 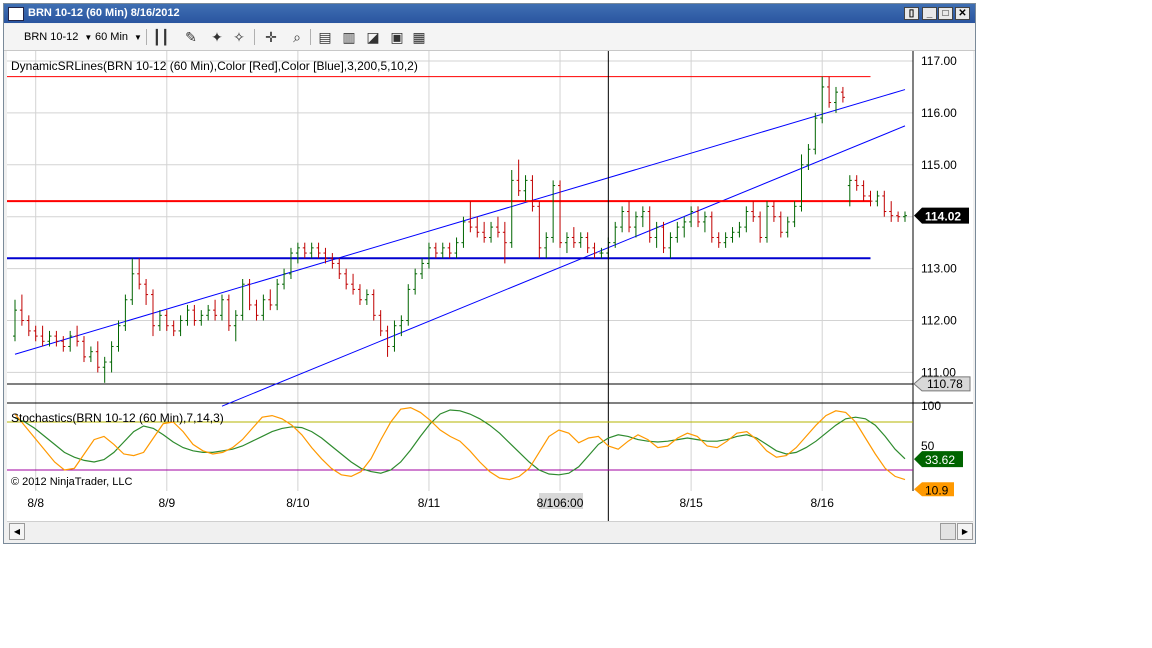 What do you see at coordinates (161, 37) in the screenshot?
I see `bar-type-icon: ┃┃` at bounding box center [161, 37].